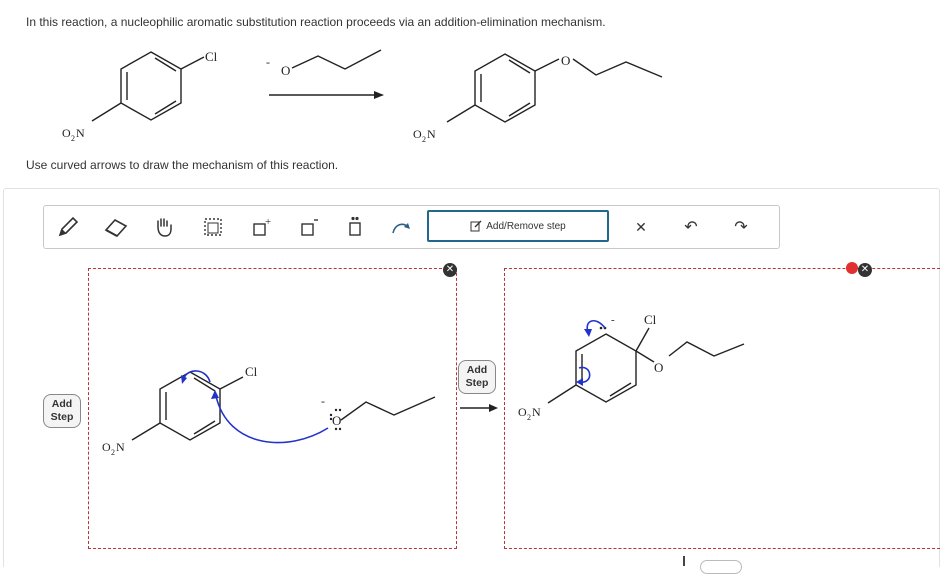 The height and width of the screenshot is (574, 947). I want to click on undo-icon: ↶, so click(691, 227).